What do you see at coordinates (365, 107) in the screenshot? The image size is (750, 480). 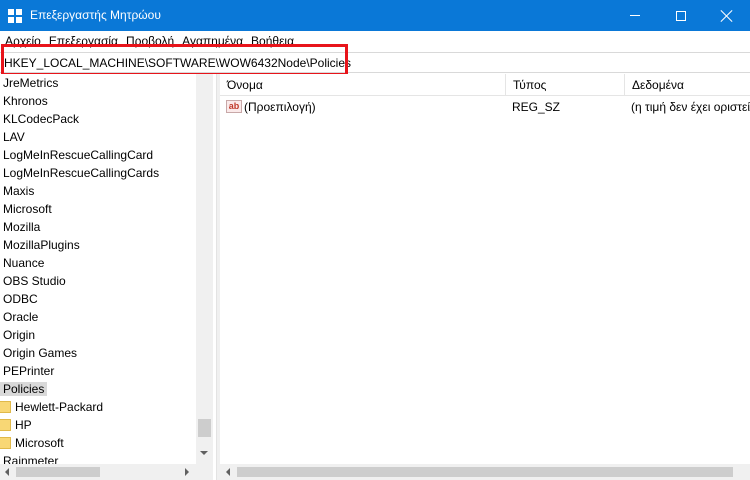 I see `cell-name: ab (Προεπιλογή)` at bounding box center [365, 107].